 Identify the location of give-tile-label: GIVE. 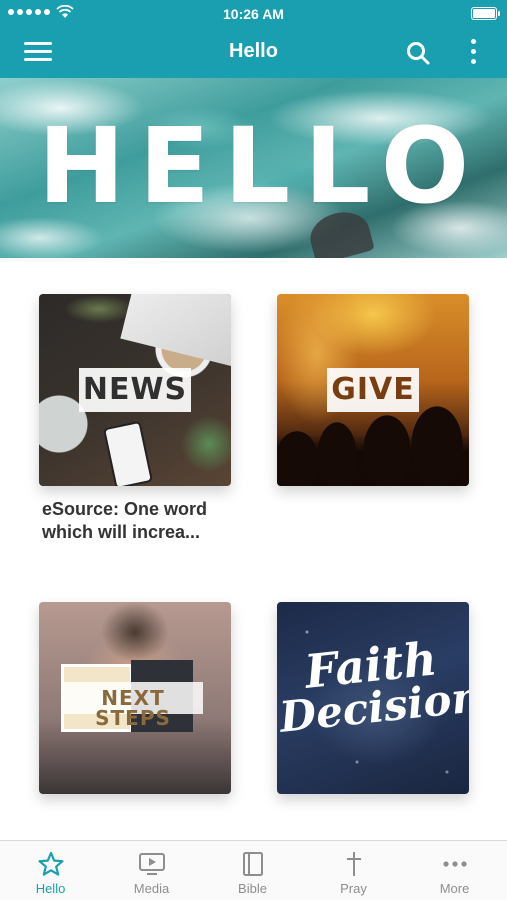
(373, 390).